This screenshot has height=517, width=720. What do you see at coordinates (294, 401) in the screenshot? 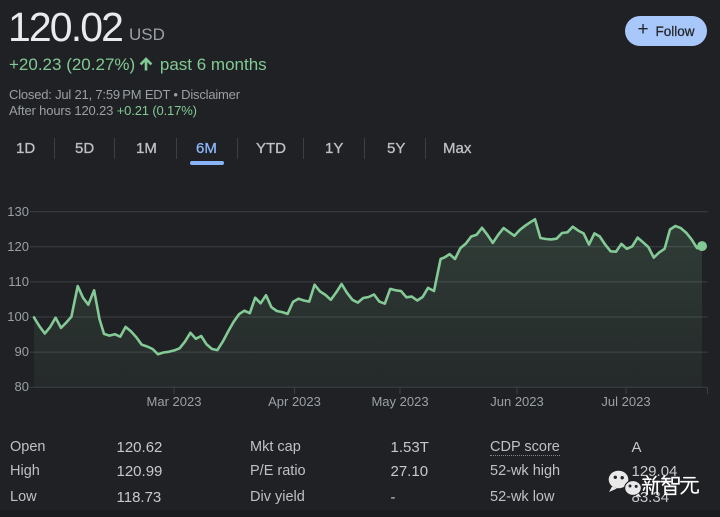
I see `svg-text: Apr 2023` at bounding box center [294, 401].